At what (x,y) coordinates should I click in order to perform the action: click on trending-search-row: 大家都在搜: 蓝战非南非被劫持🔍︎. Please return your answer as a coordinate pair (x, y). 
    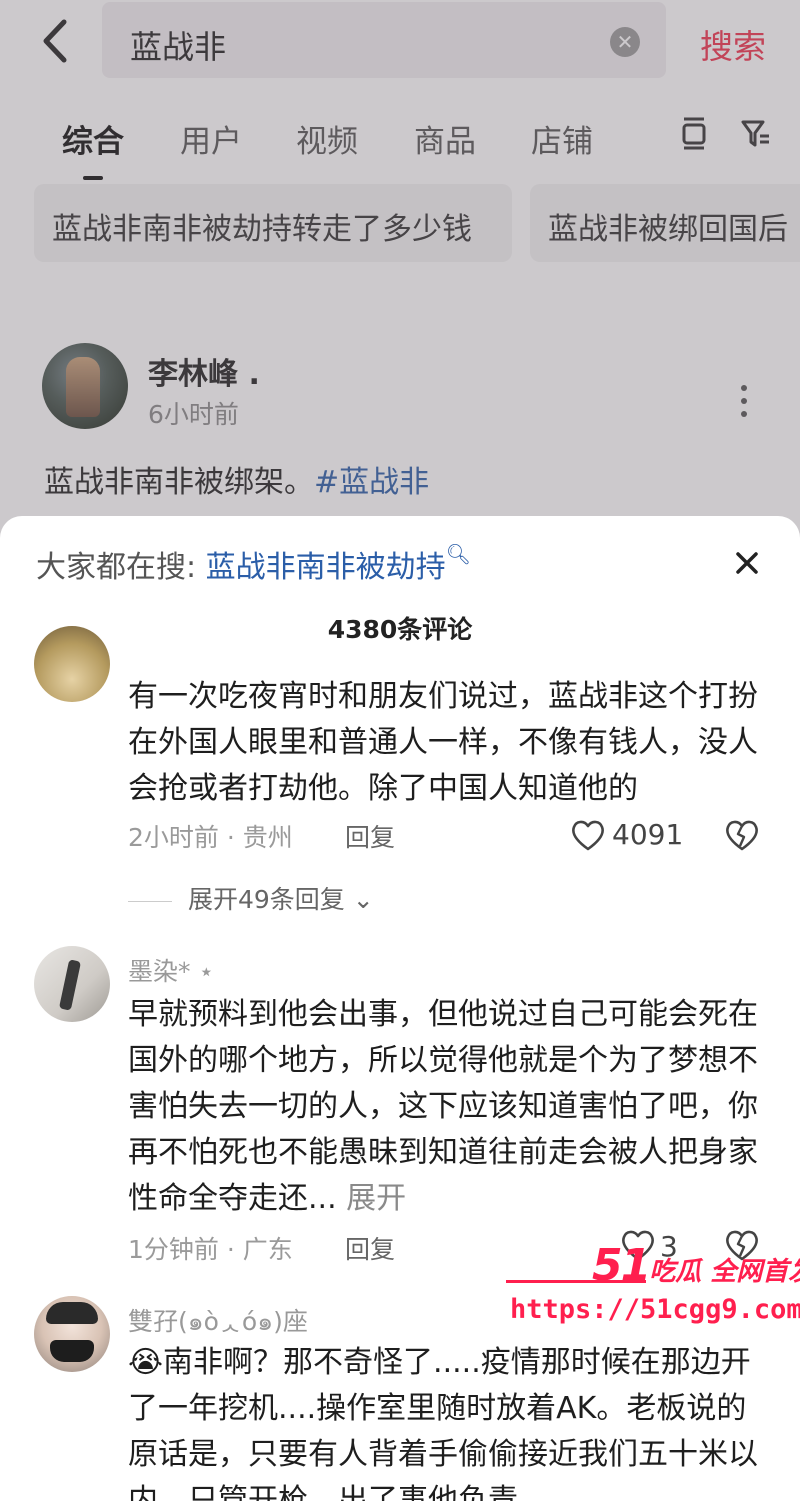
    Looking at the image, I should click on (253, 564).